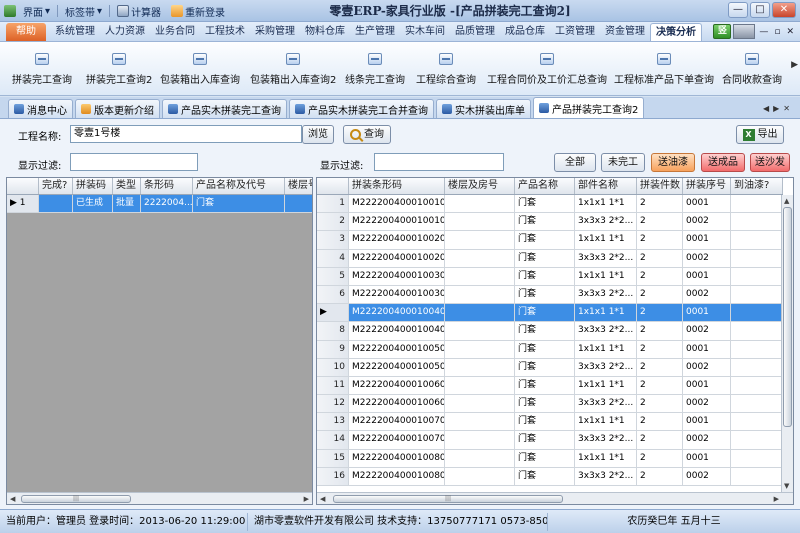 Image resolution: width=800 pixels, height=533 pixels. What do you see at coordinates (787, 343) in the screenshot?
I see `right-grid-vscrollbar: ▲ ▼` at bounding box center [787, 343].